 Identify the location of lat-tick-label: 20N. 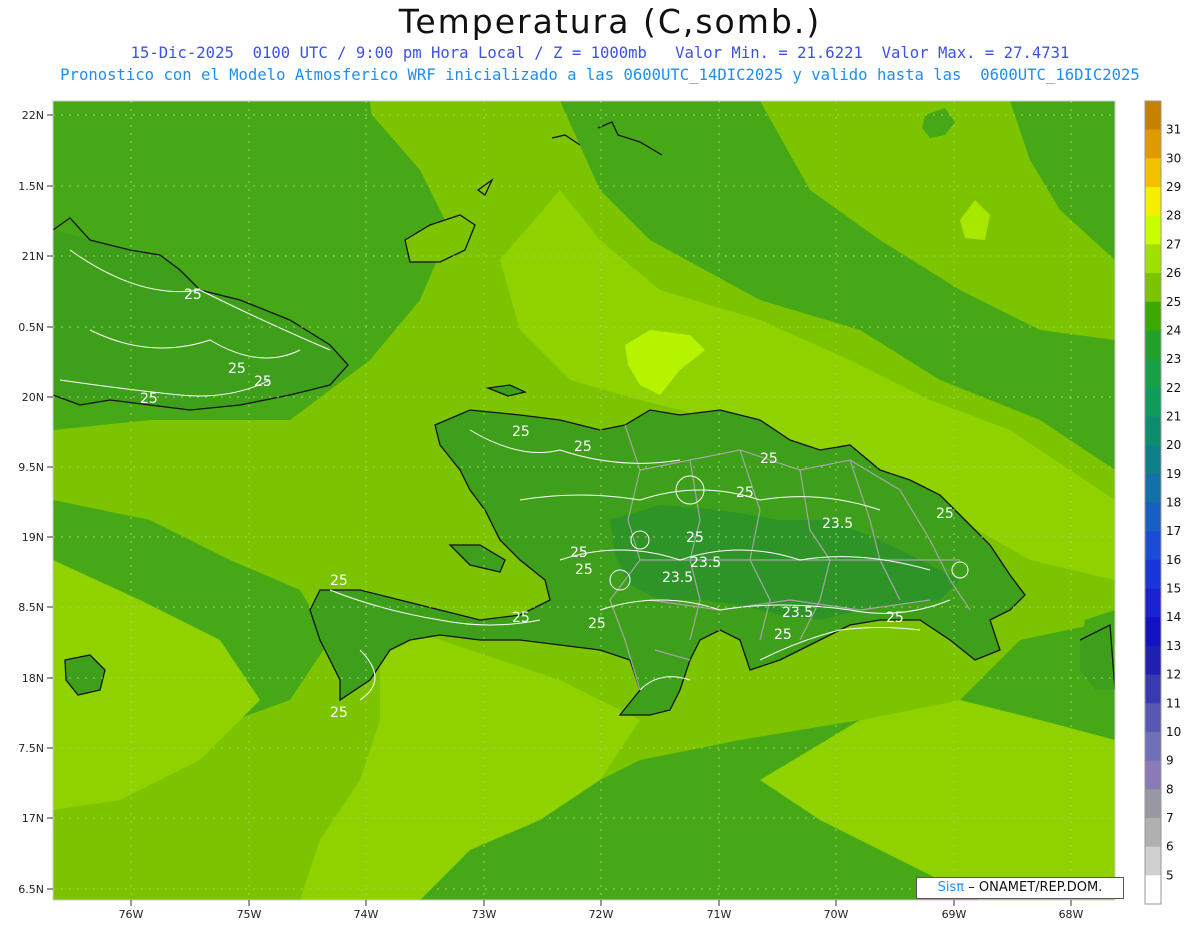
(33, 397).